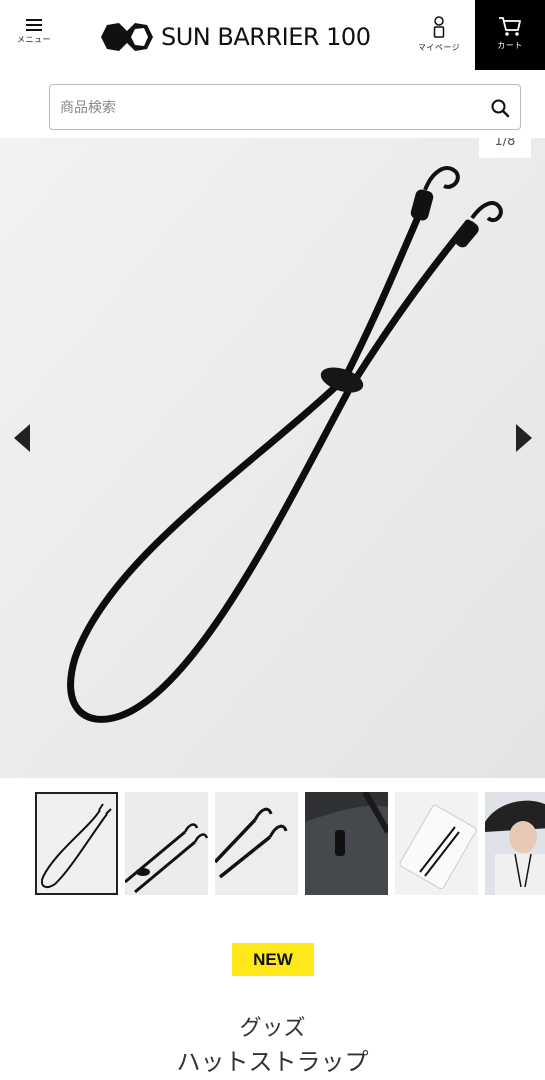 The height and width of the screenshot is (1080, 545). I want to click on cart-label: カート, so click(510, 45).